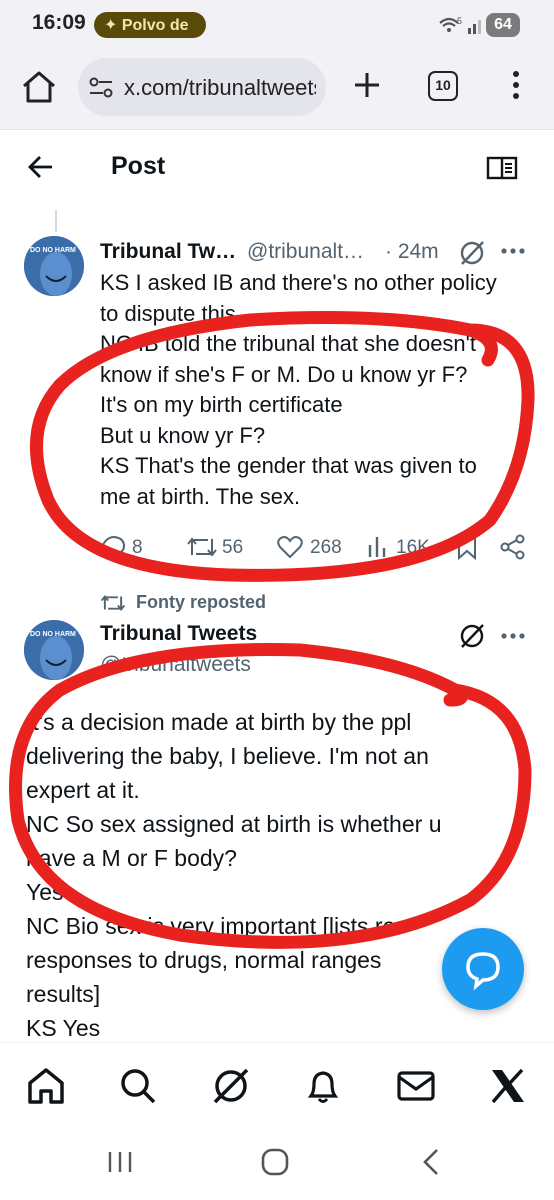 The height and width of the screenshot is (1200, 554). I want to click on views-icon, so click(378, 547).